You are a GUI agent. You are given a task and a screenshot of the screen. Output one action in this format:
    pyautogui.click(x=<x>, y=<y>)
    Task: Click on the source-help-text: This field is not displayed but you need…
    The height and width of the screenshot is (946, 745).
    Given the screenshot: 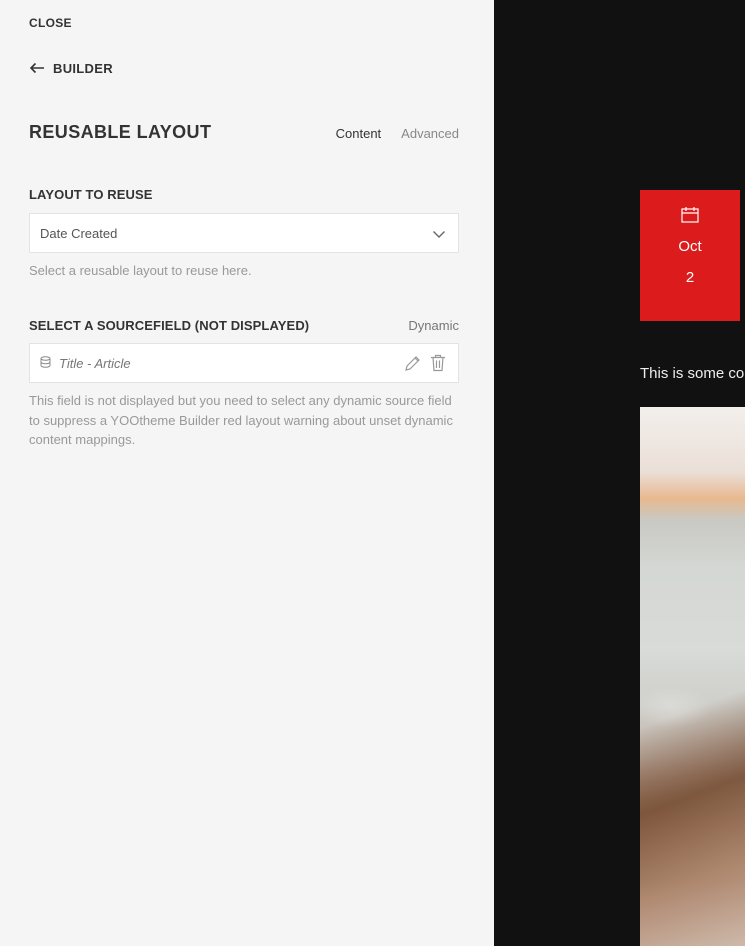 What is the action you would take?
    pyautogui.click(x=241, y=420)
    